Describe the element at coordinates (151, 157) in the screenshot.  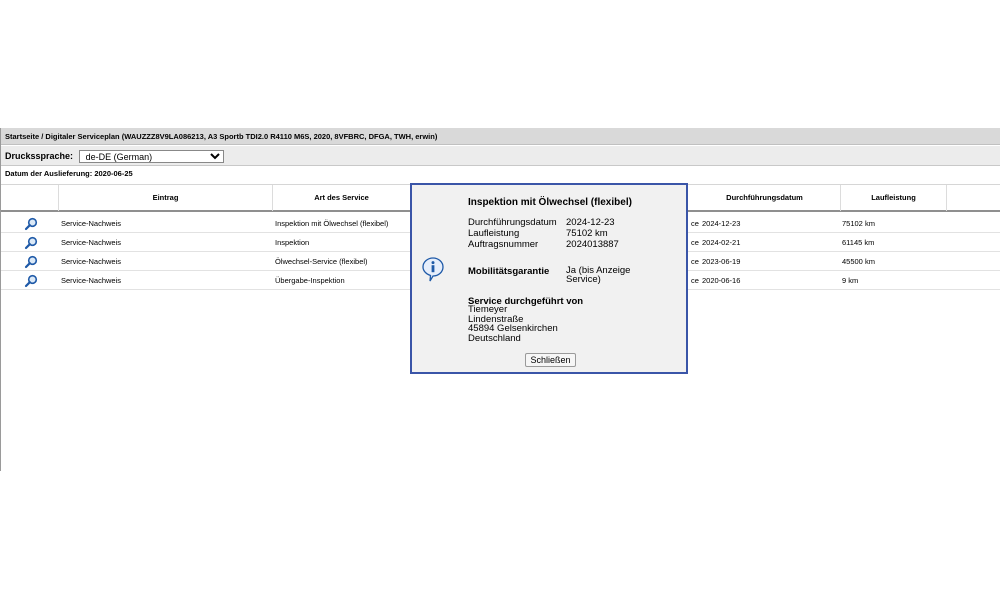
I see `print-language-select: de-DE (German)` at that location.